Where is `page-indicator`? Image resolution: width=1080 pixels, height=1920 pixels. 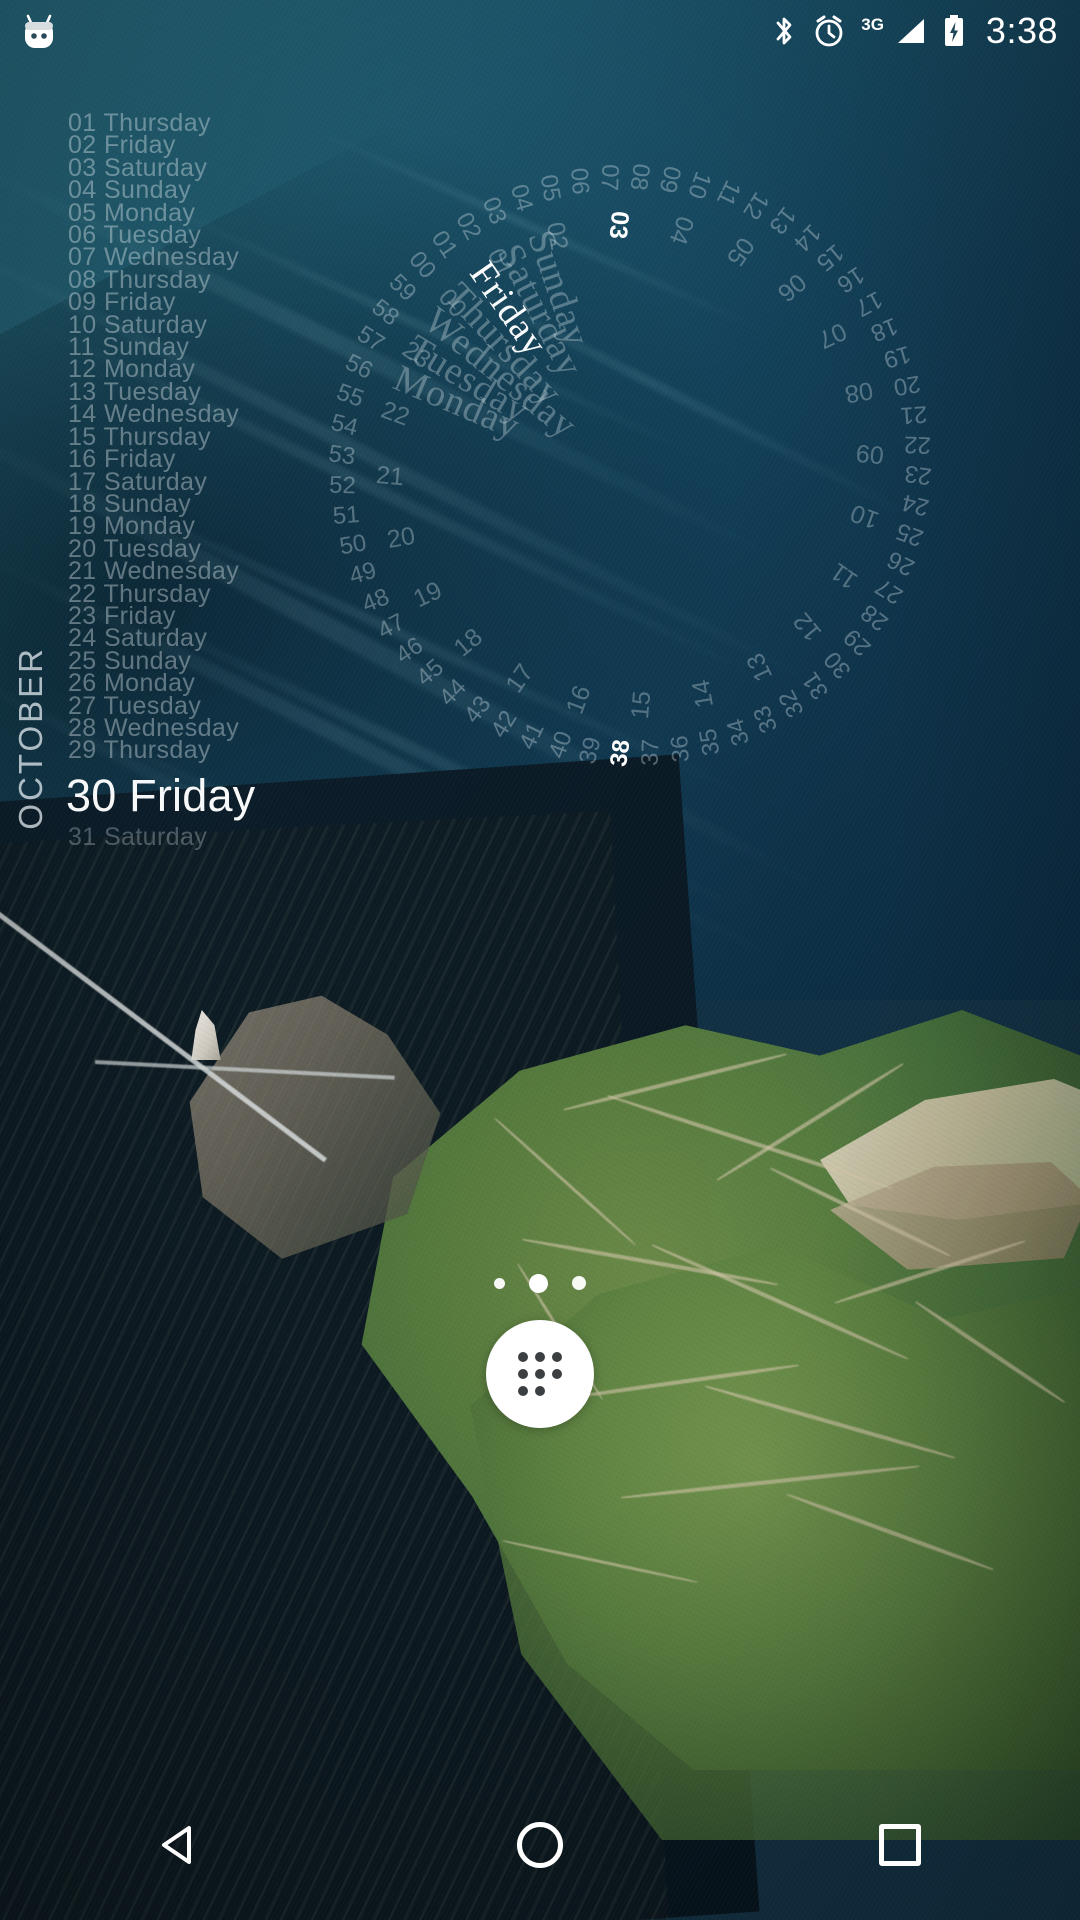 page-indicator is located at coordinates (540, 1283).